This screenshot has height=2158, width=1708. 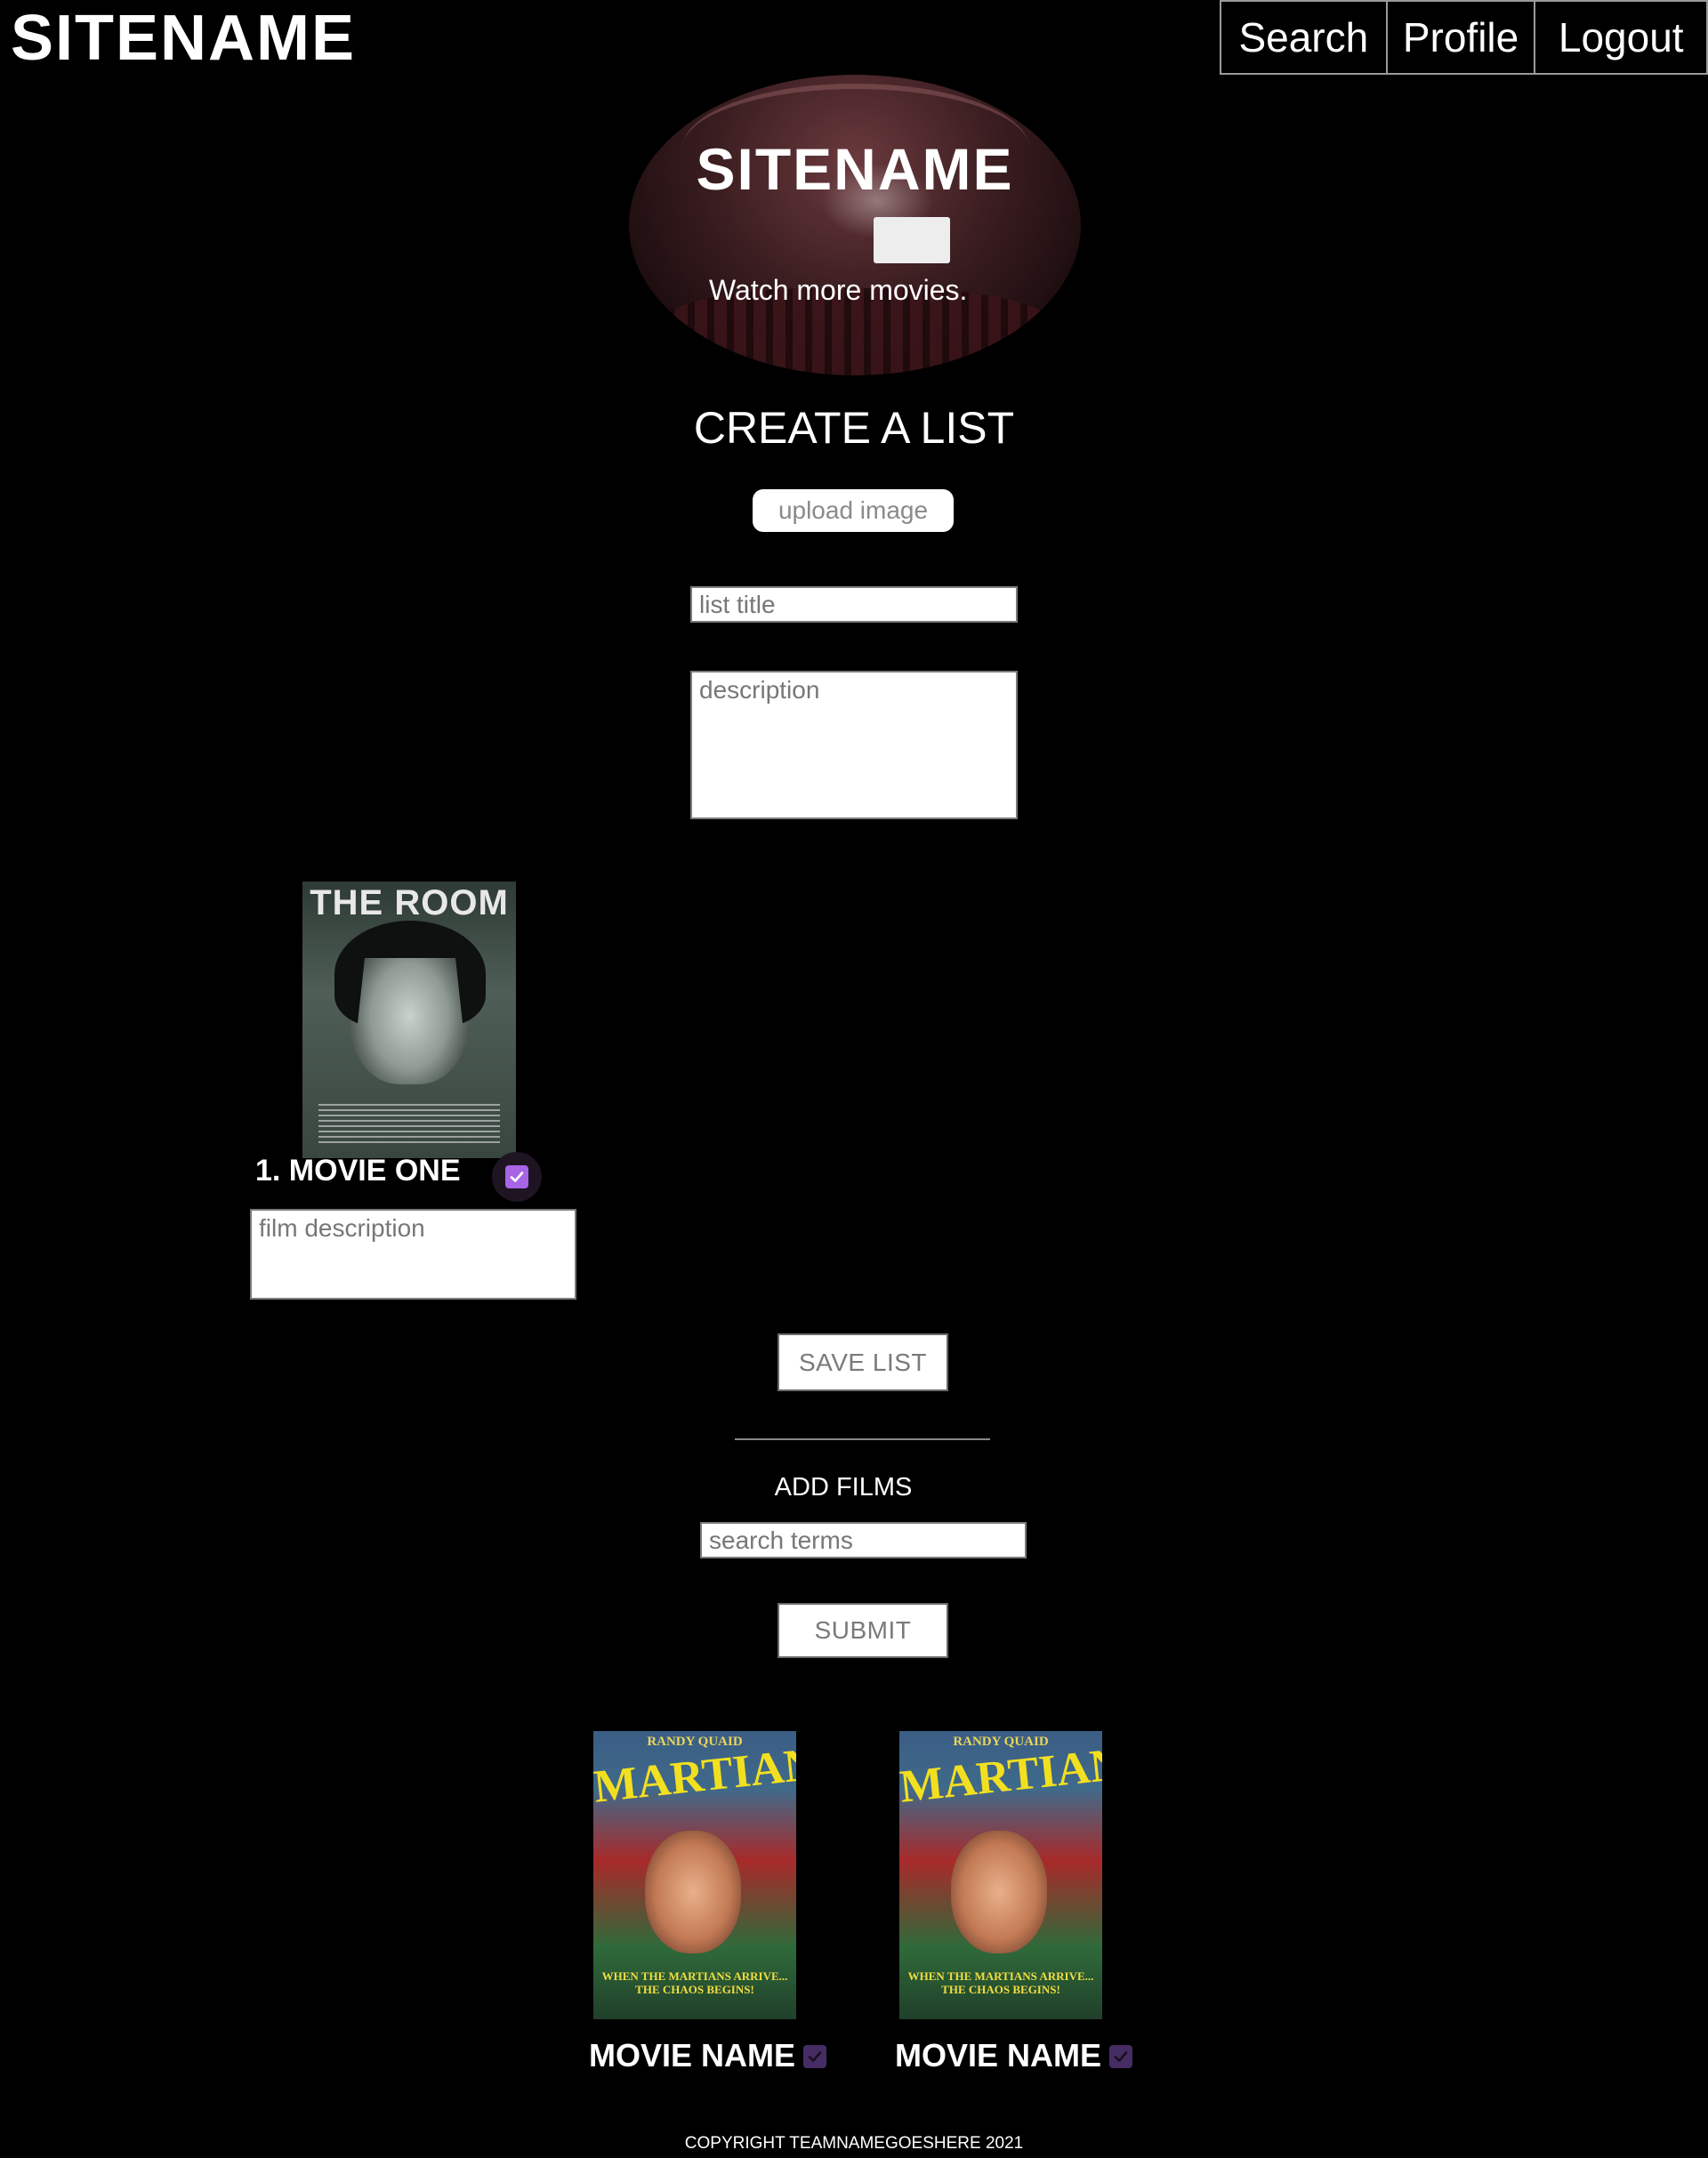 I want to click on add-films-heading: ADD FILMS, so click(x=843, y=1487).